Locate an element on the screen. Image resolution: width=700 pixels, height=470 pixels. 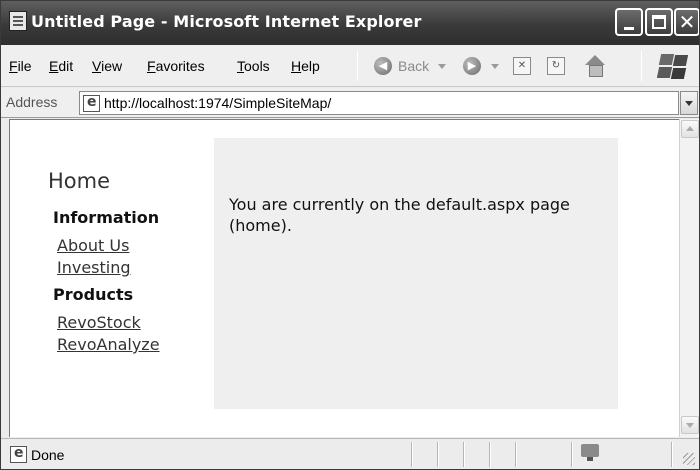
scroll-down-button is located at coordinates (690, 425).